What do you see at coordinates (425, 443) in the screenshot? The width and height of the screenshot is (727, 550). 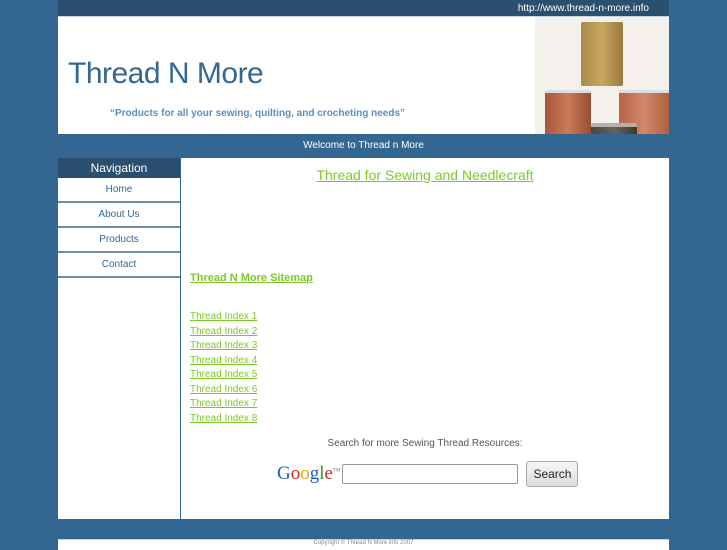 I see `search-label: Search for more Sewing Thread Resources:` at bounding box center [425, 443].